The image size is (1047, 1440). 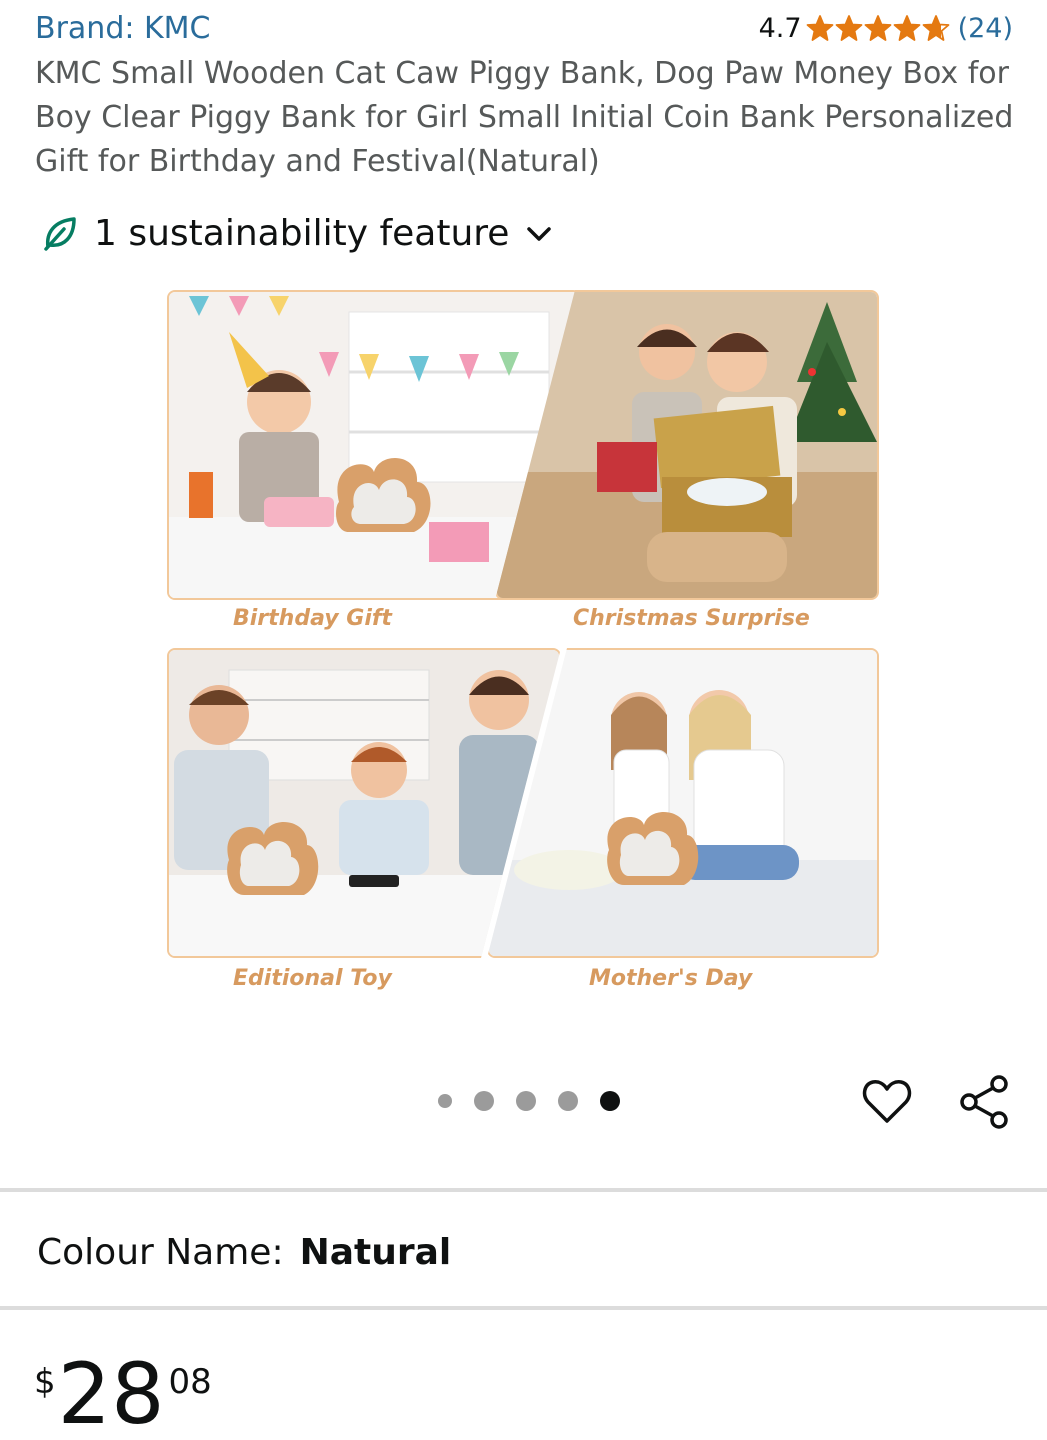 What do you see at coordinates (671, 978) in the screenshot?
I see `caption-mothers-day: Mother's Day` at bounding box center [671, 978].